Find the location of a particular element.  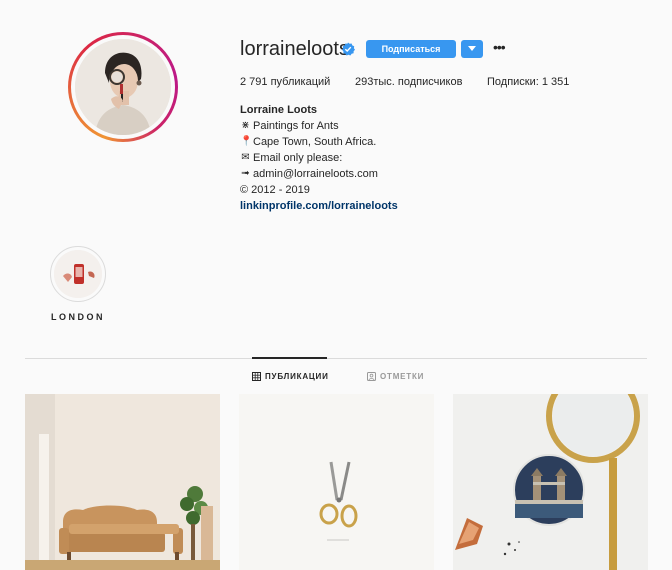

tab-tagged: ОТМЕТКИ is located at coordinates (395, 376).